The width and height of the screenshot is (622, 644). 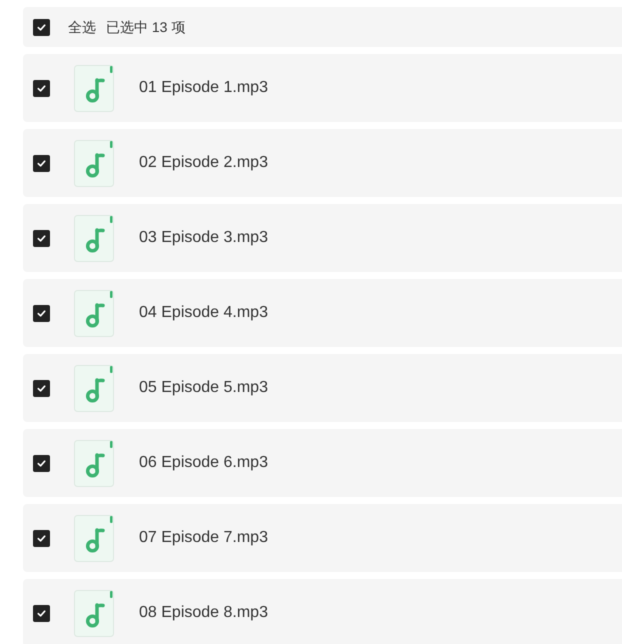 I want to click on file-name: 02 Episode 2.mp3, so click(x=203, y=163).